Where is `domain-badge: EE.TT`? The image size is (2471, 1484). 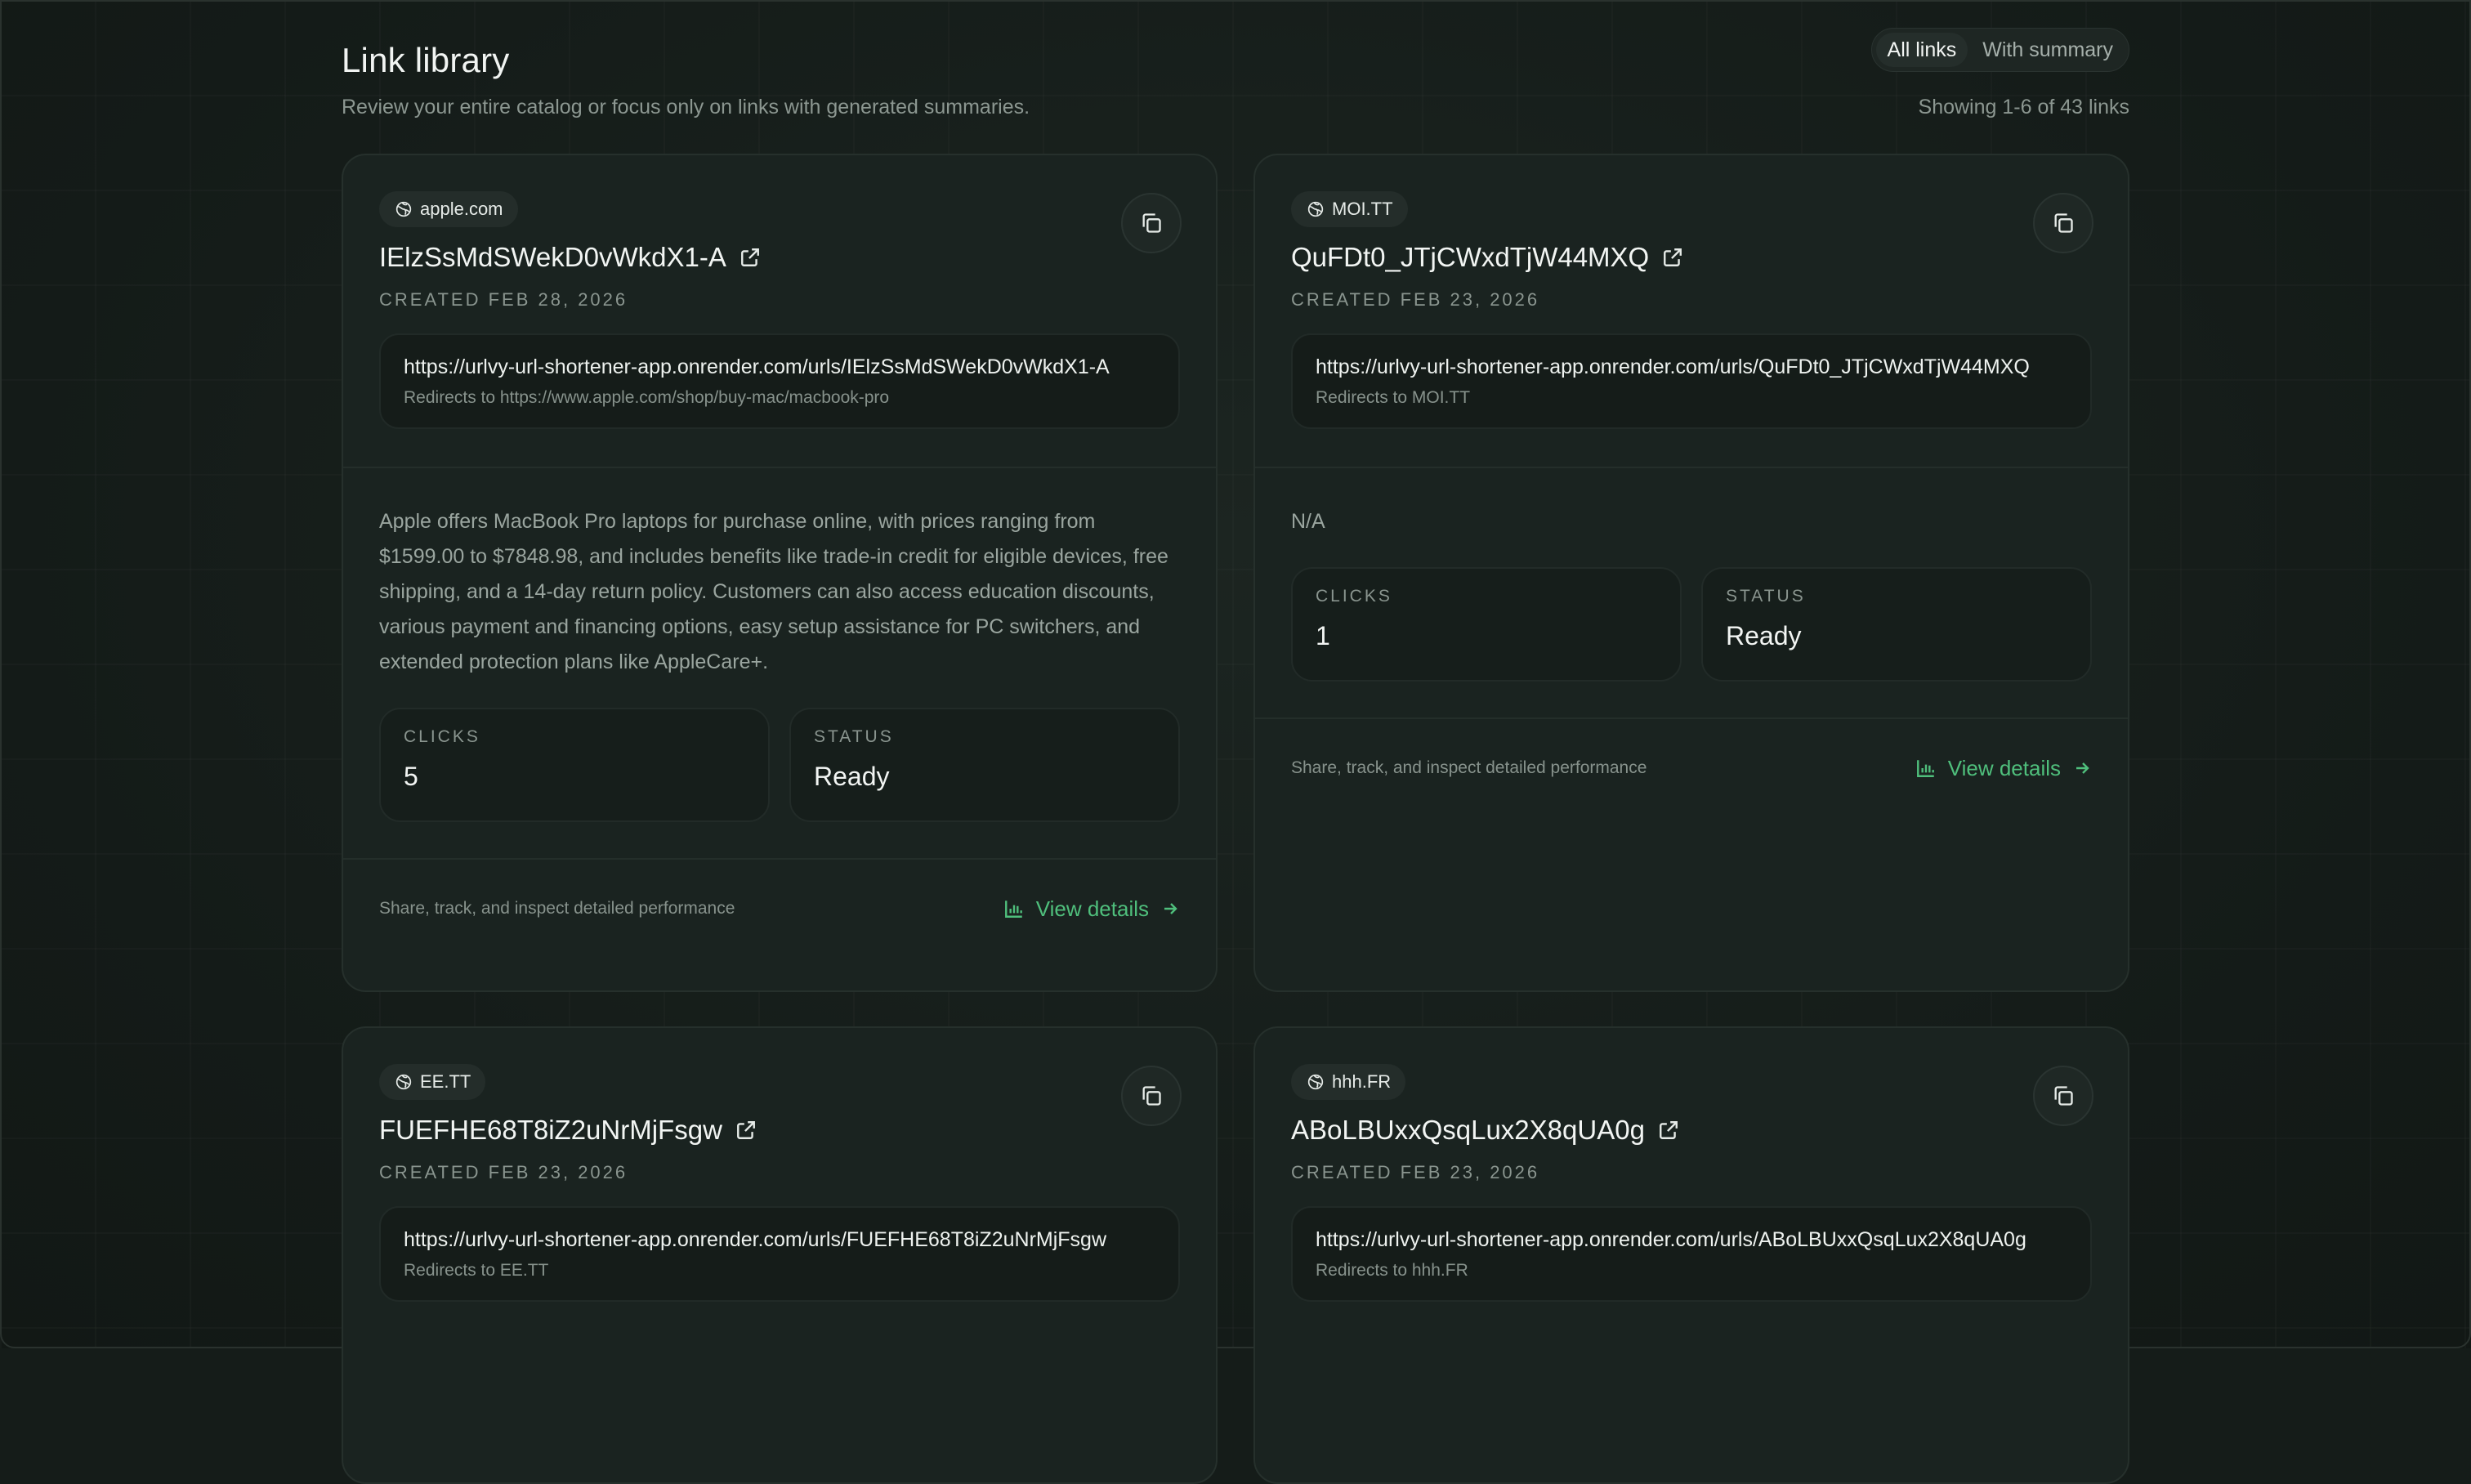 domain-badge: EE.TT is located at coordinates (433, 1082).